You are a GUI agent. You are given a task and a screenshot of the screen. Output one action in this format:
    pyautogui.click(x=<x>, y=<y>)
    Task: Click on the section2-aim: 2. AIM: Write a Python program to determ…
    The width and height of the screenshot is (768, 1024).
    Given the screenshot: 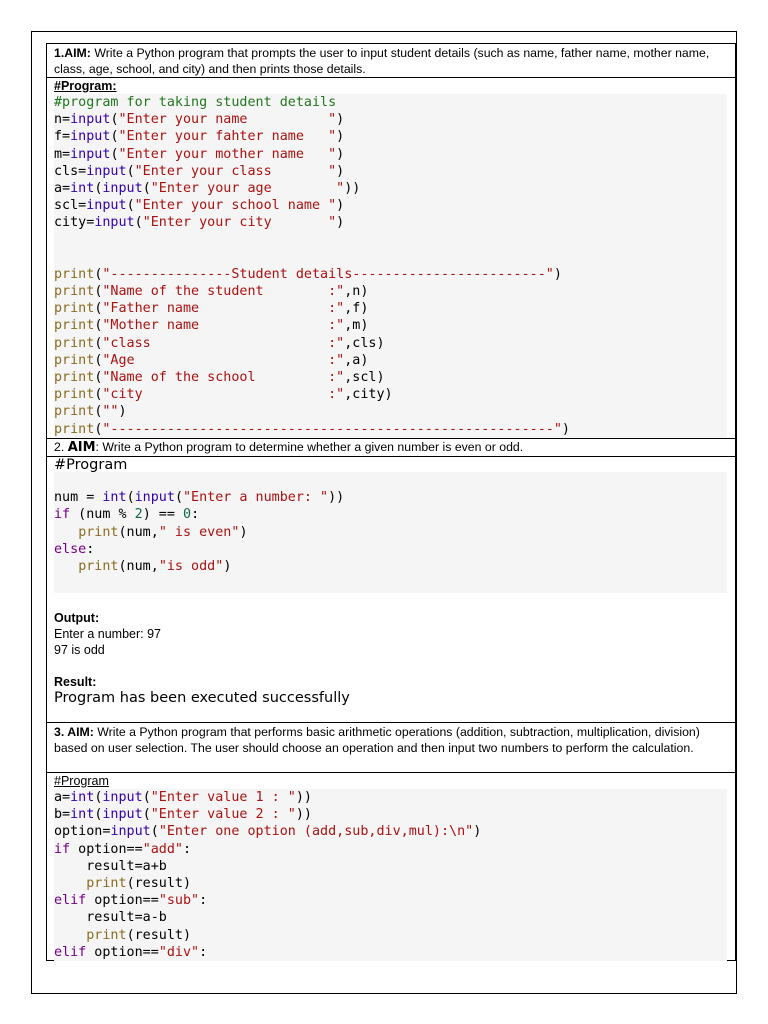 What is the action you would take?
    pyautogui.click(x=289, y=447)
    